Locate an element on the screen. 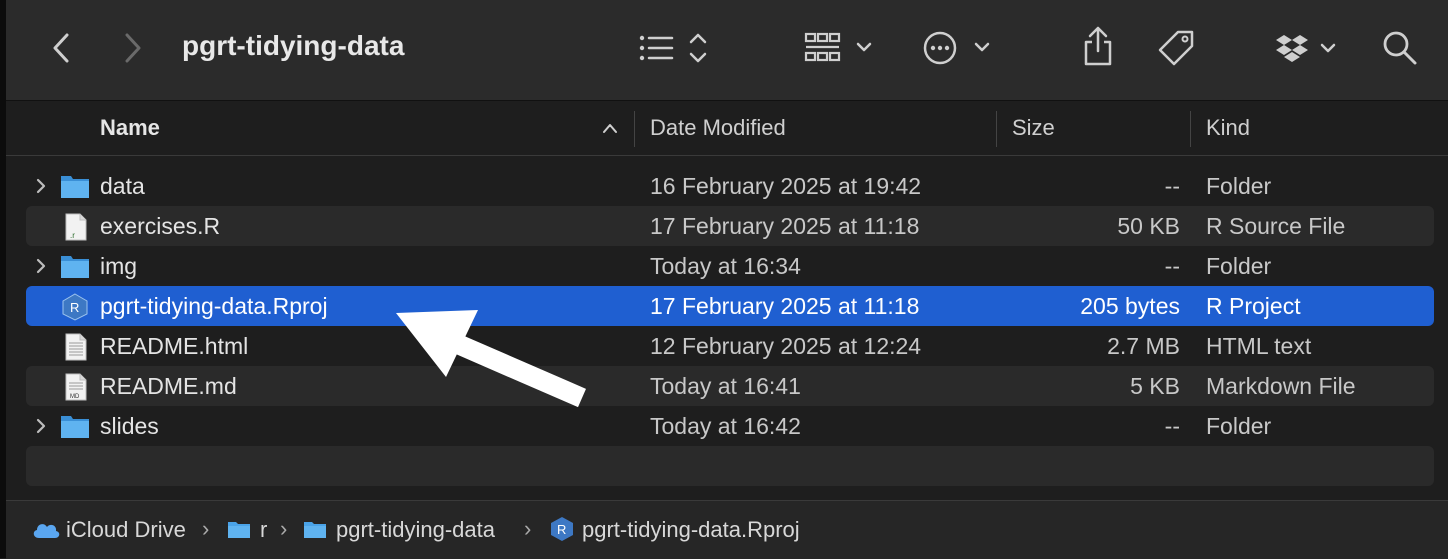 This screenshot has height=559, width=1448. crumb-project-folder: pgrt-tidying-data is located at coordinates (415, 530).